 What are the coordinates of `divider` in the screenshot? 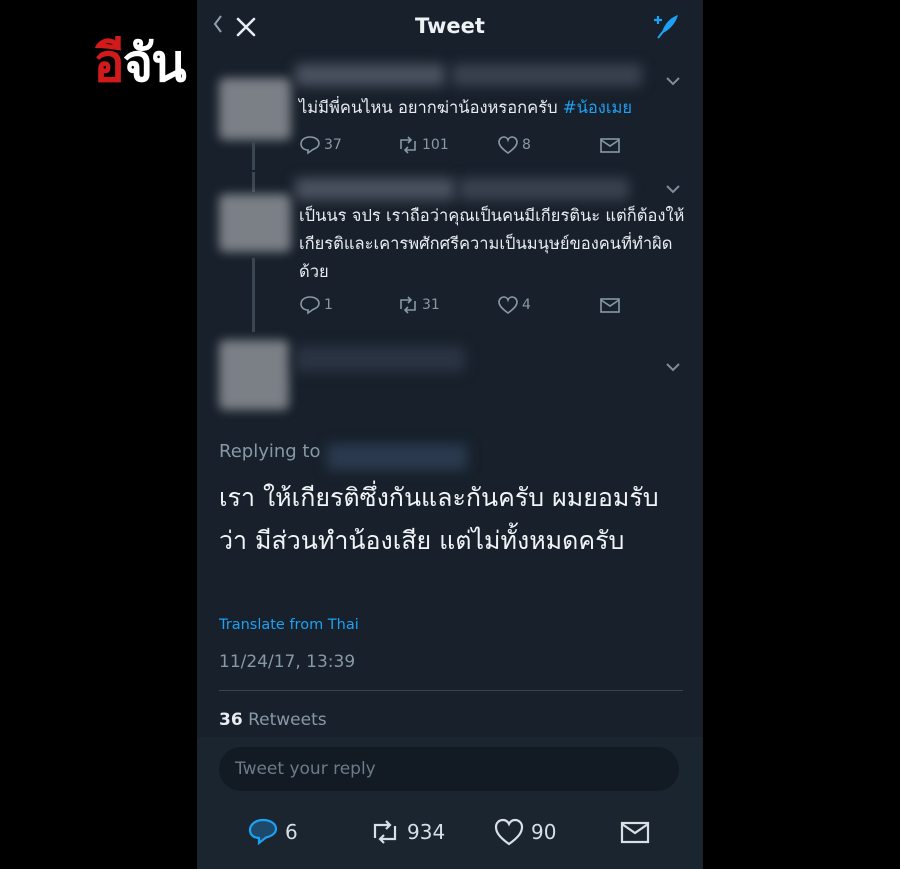 It's located at (451, 690).